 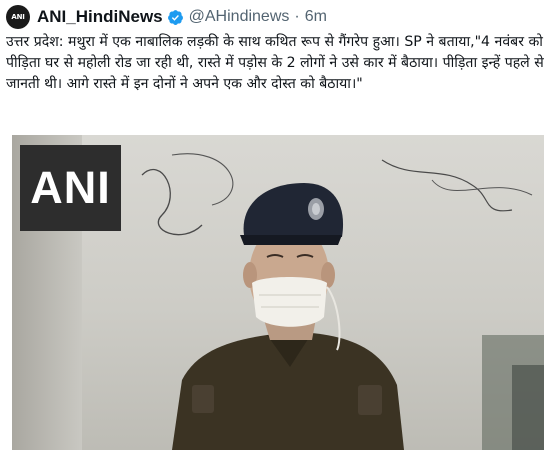 I want to click on avatar: ANI, so click(x=18, y=17).